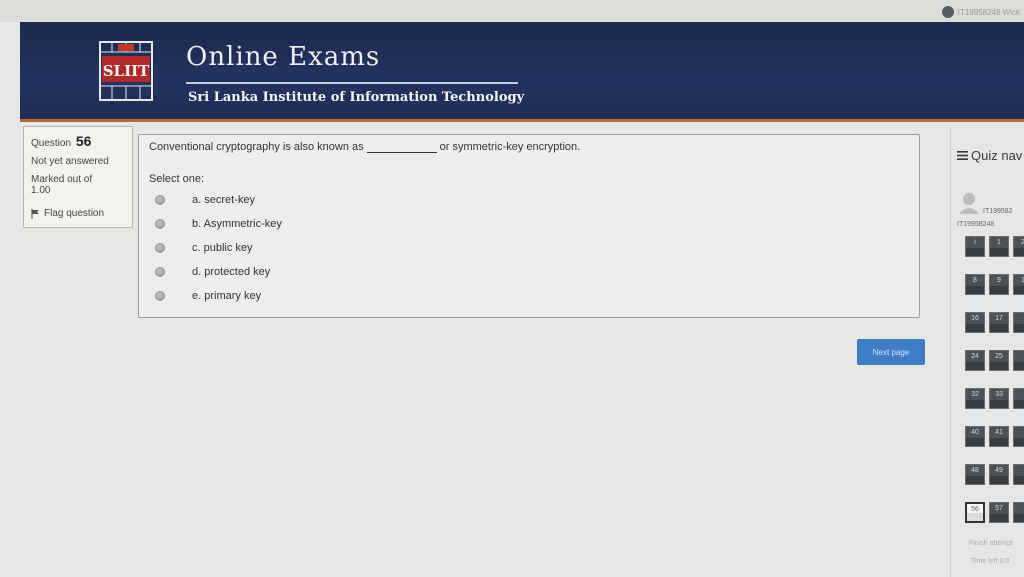 The width and height of the screenshot is (1024, 577). Describe the element at coordinates (998, 211) in the screenshot. I see `user-id-short: IT199582` at that location.